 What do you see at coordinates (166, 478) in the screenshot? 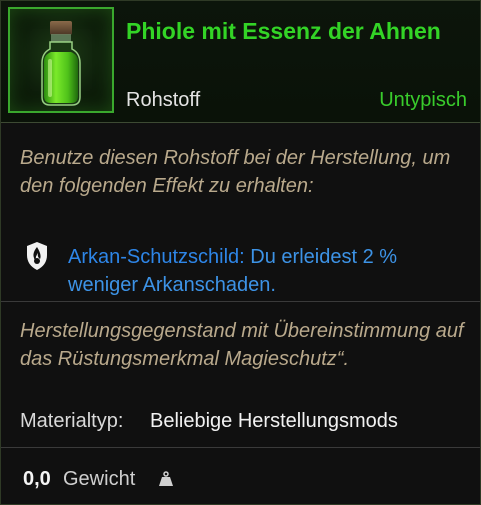
I see `weight-icon` at bounding box center [166, 478].